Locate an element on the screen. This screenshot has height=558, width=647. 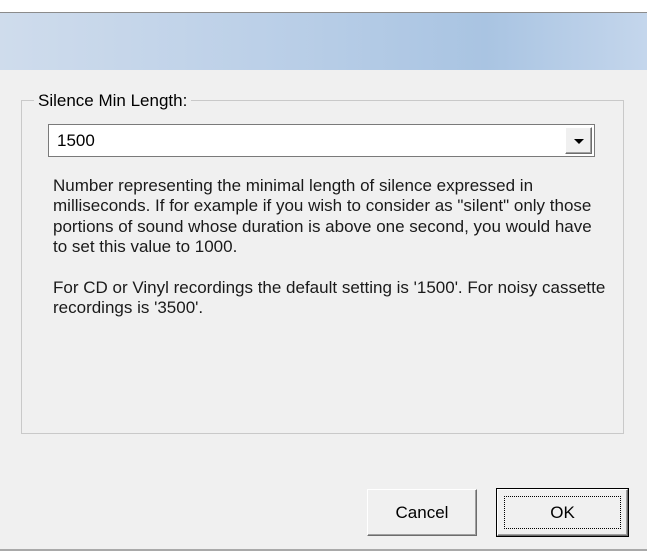
chevron-down-icon is located at coordinates (579, 141).